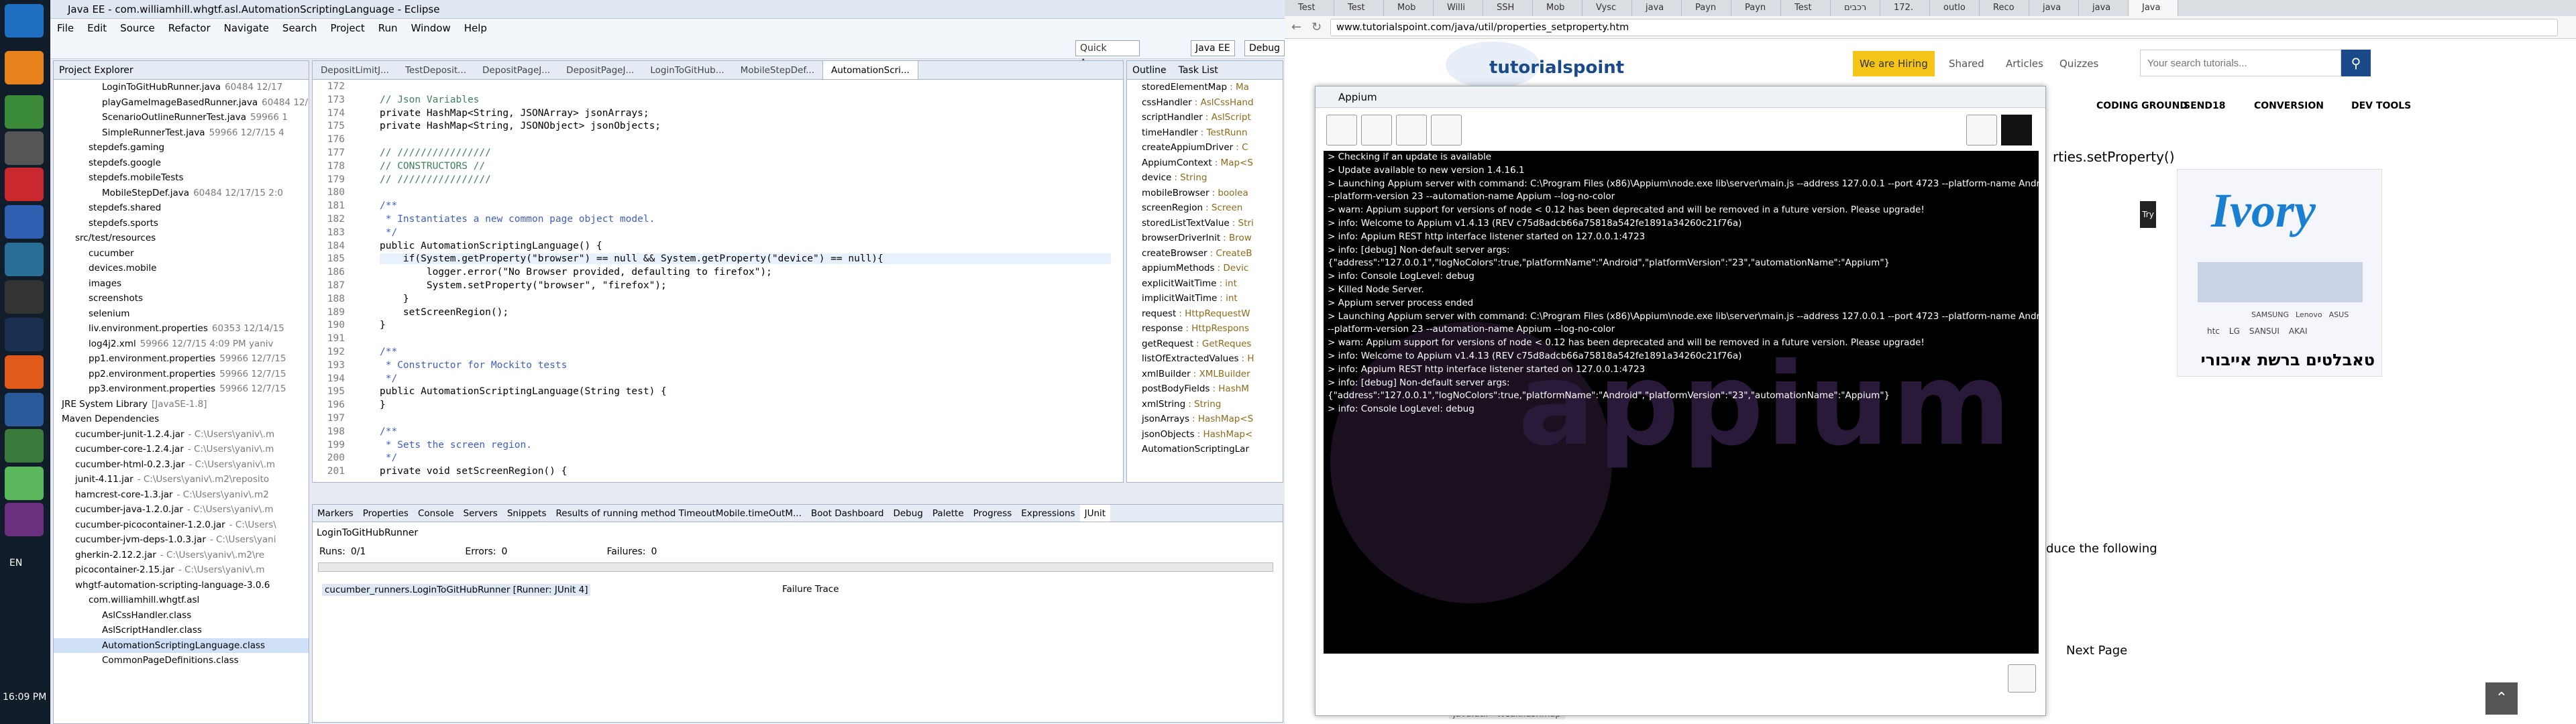 The image size is (2576, 724). Describe the element at coordinates (24, 184) in the screenshot. I see `vs-icon` at that location.